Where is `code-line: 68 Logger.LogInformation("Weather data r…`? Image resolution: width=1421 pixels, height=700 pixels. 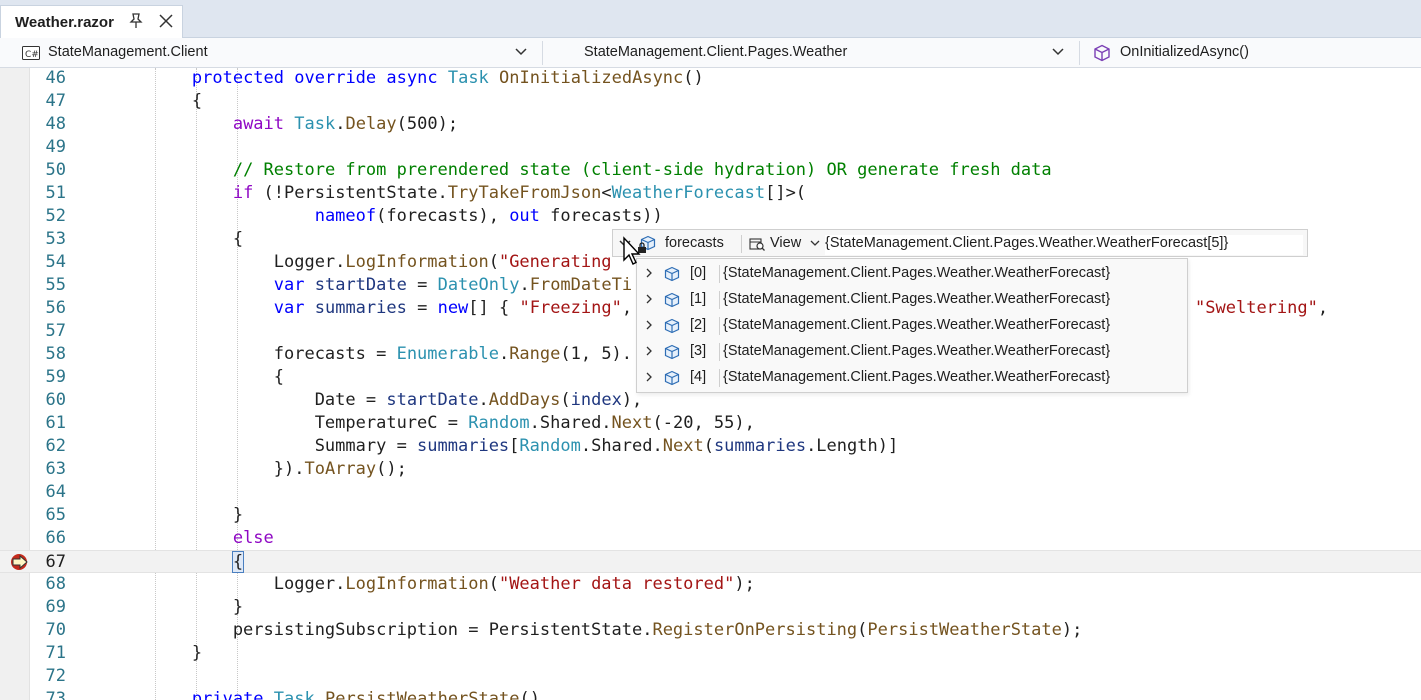
code-line: 68 Logger.LogInformation("Weather data r… is located at coordinates (710, 584).